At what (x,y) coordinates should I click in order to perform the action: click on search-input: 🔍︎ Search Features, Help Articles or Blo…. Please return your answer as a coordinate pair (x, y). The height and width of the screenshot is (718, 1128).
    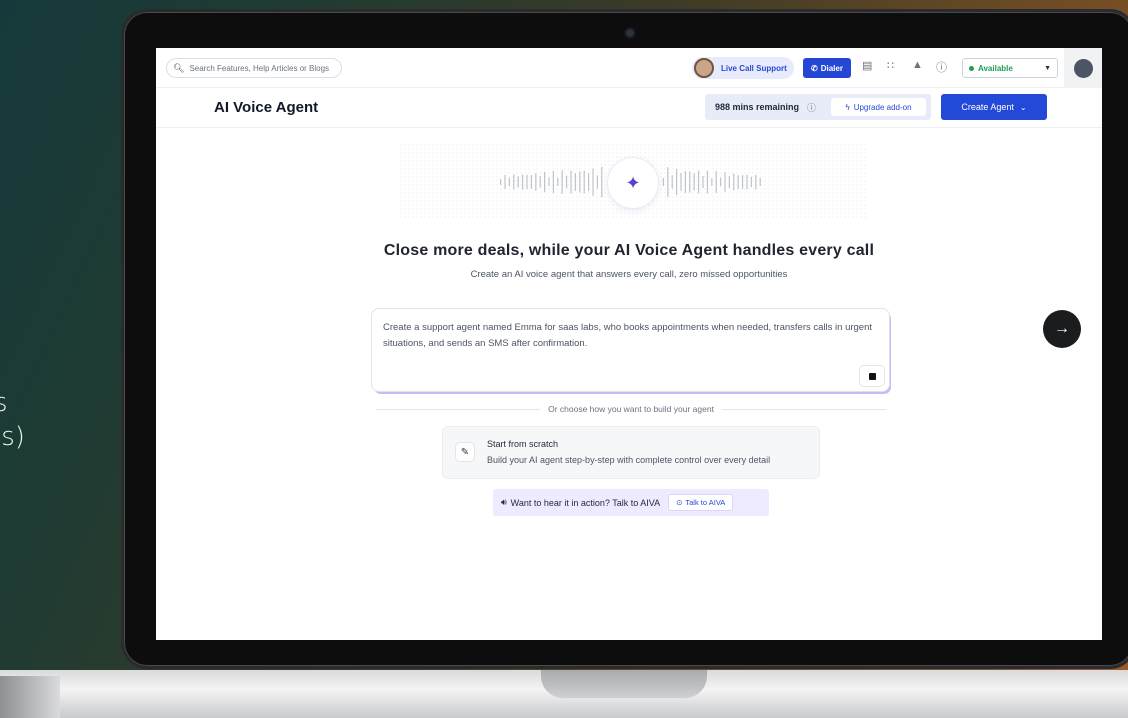
    Looking at the image, I should click on (254, 68).